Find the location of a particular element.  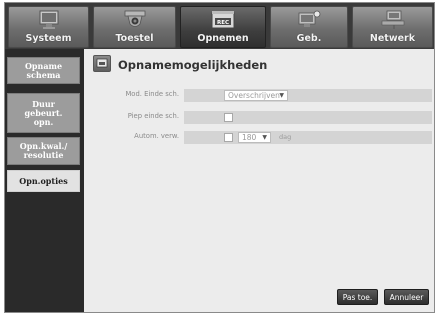

tab-toestel: Toestel is located at coordinates (134, 27).